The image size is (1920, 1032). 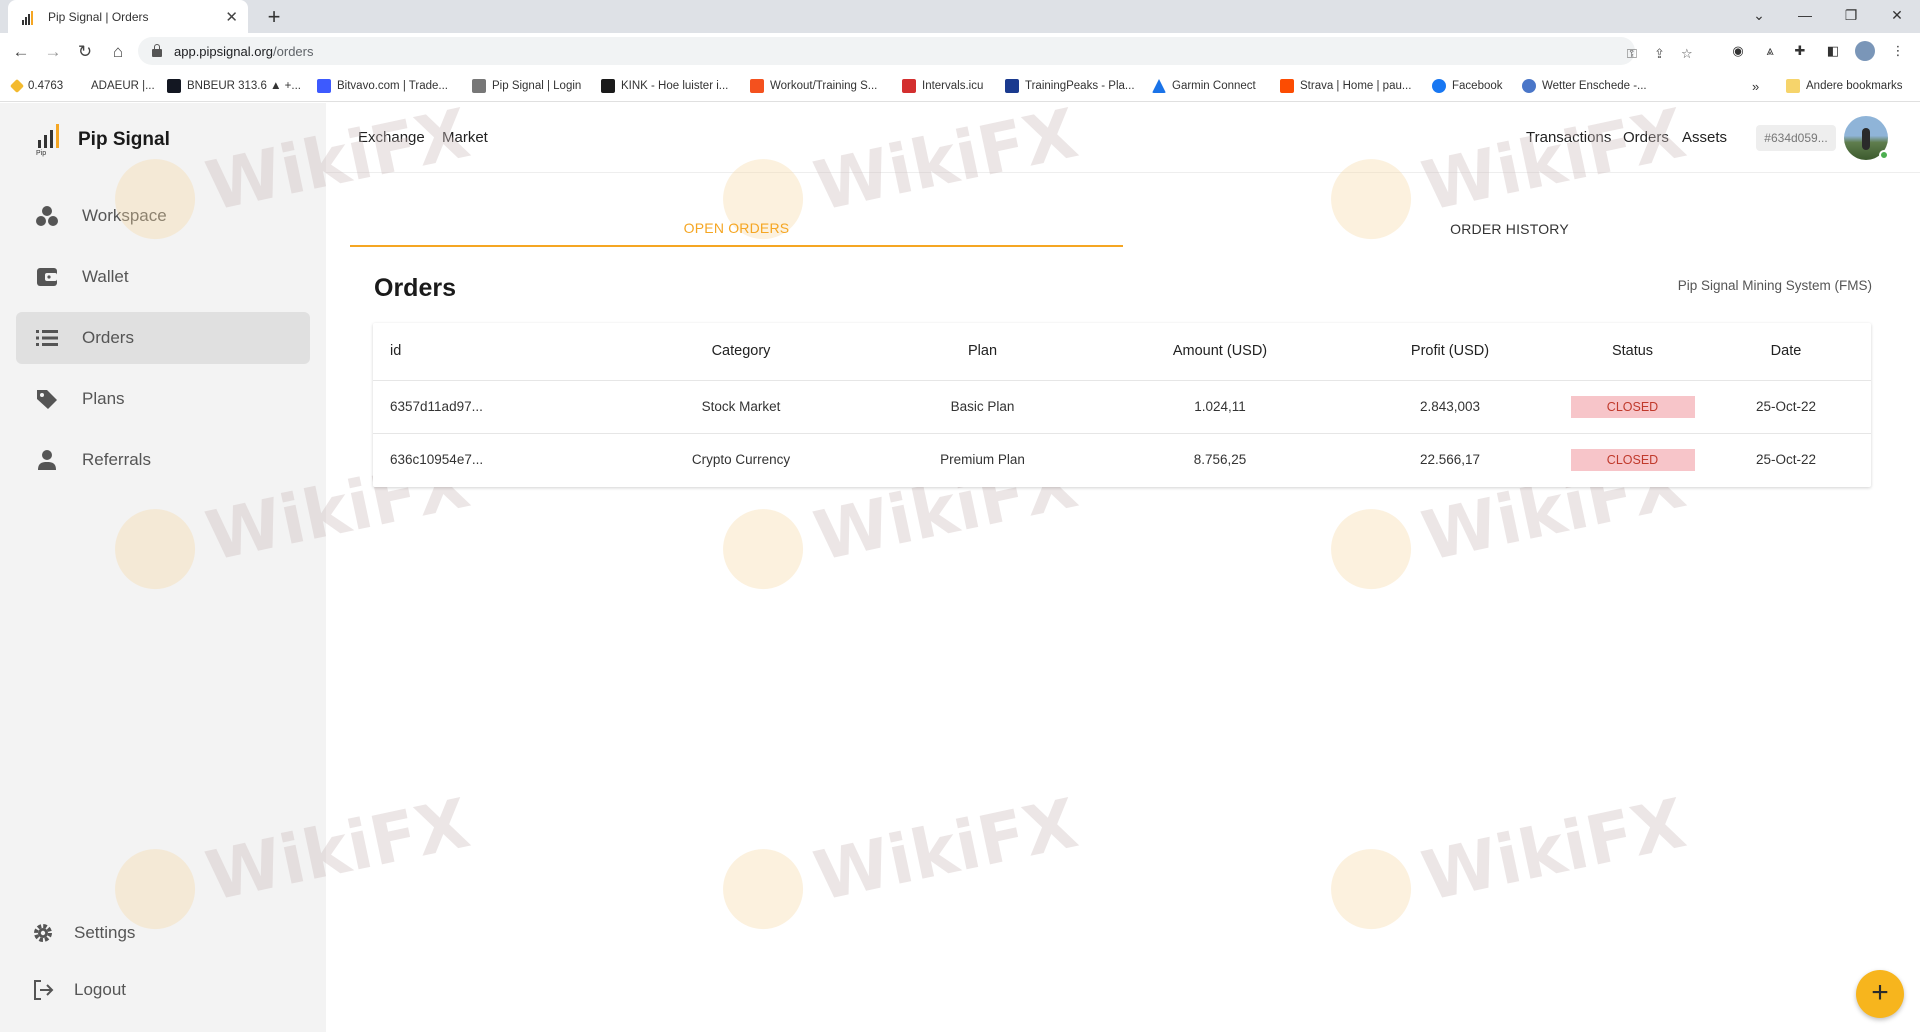 I want to click on online-status-dot, so click(x=1884, y=155).